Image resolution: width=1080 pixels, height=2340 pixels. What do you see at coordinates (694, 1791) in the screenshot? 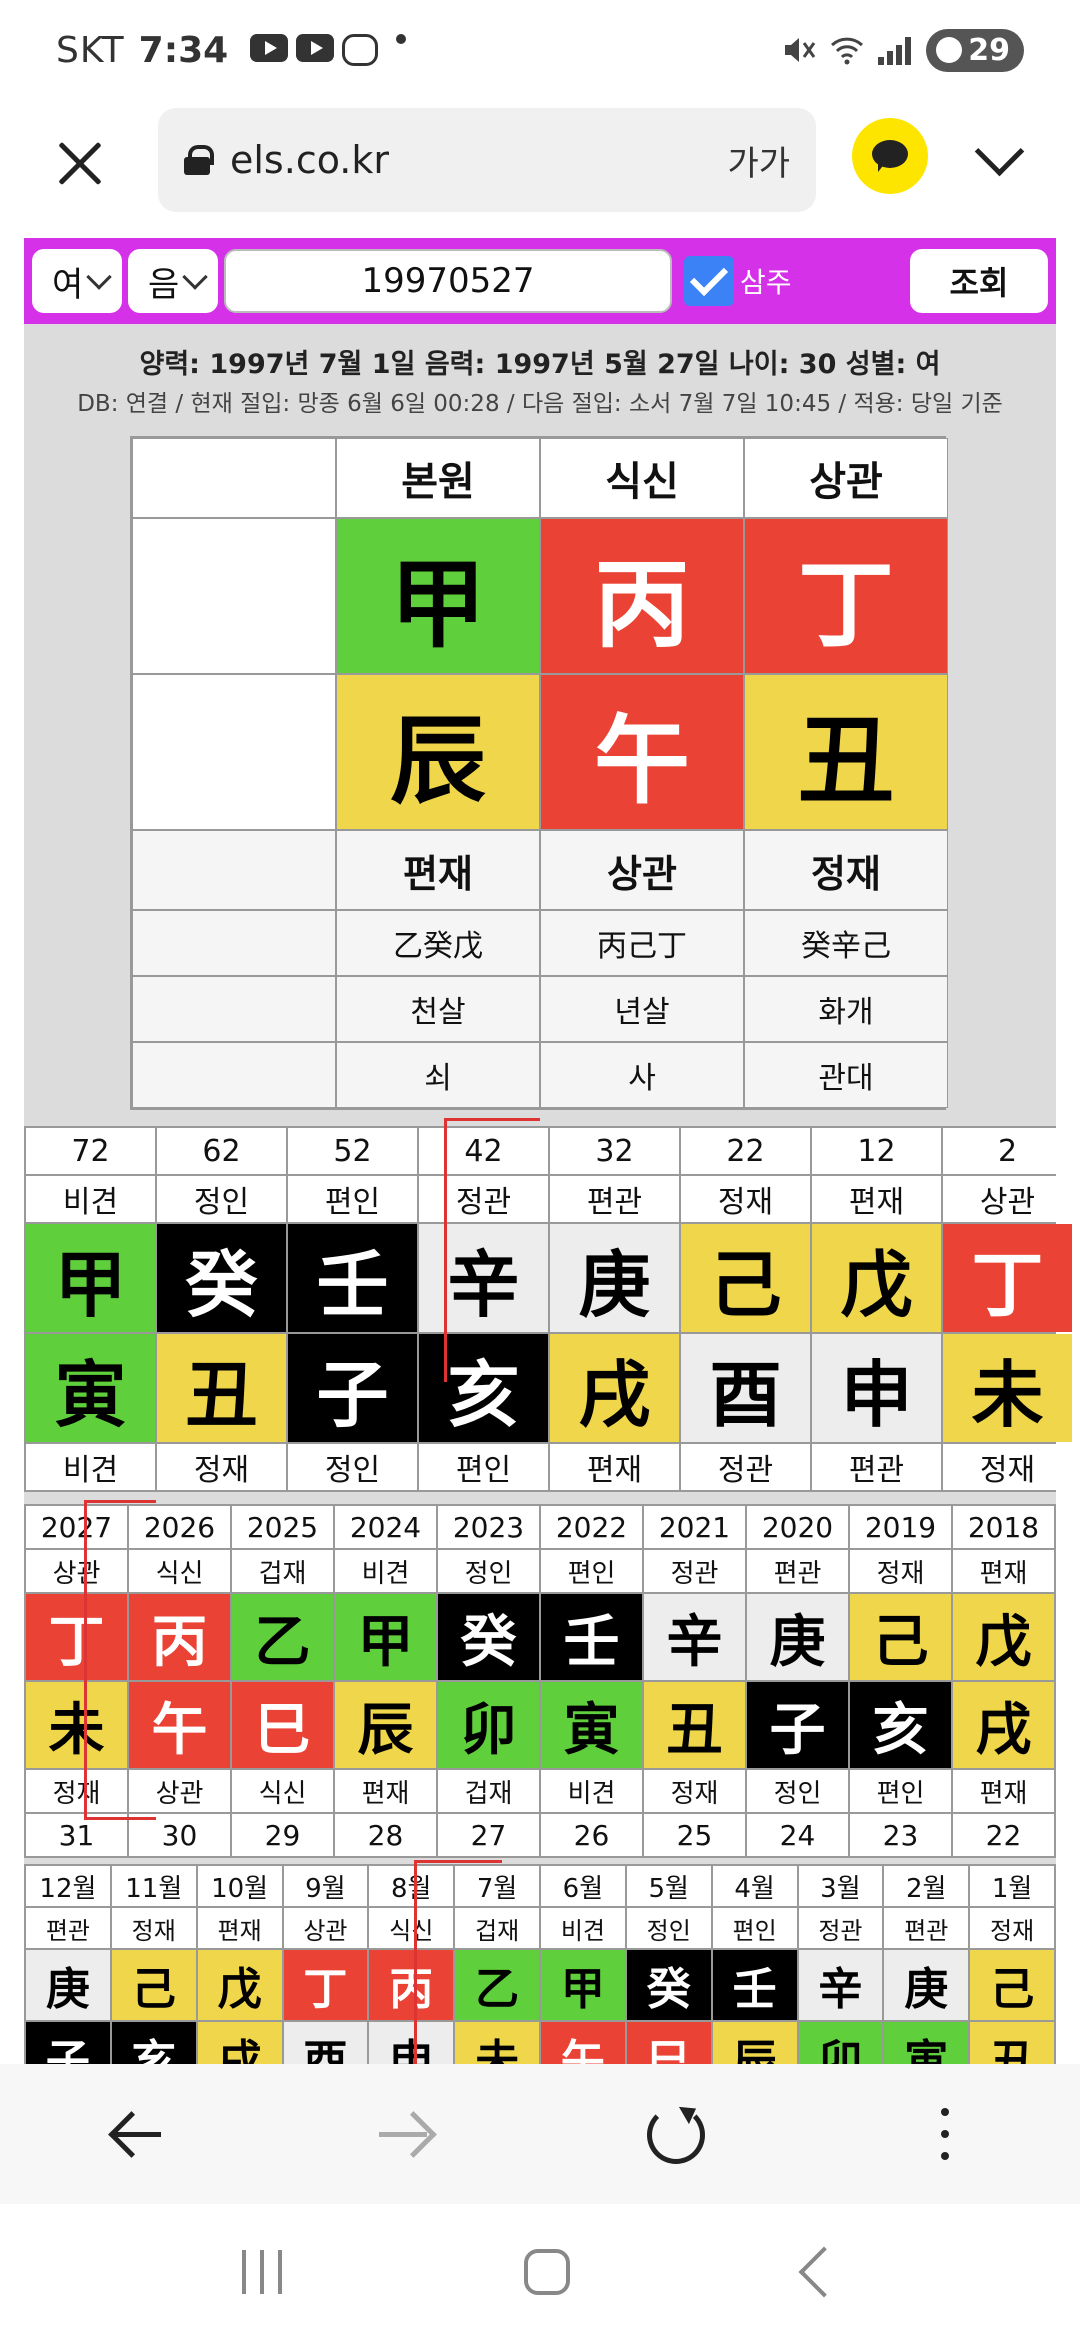
I see `seun-branch-god: 정재` at bounding box center [694, 1791].